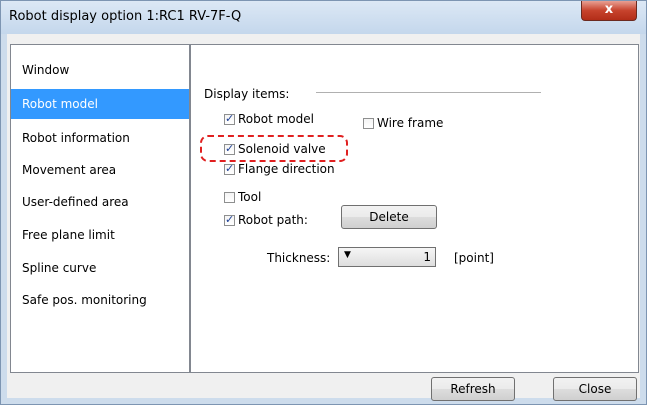 This screenshot has width=647, height=405. What do you see at coordinates (247, 94) in the screenshot?
I see `display-items-group-label: Display items:` at bounding box center [247, 94].